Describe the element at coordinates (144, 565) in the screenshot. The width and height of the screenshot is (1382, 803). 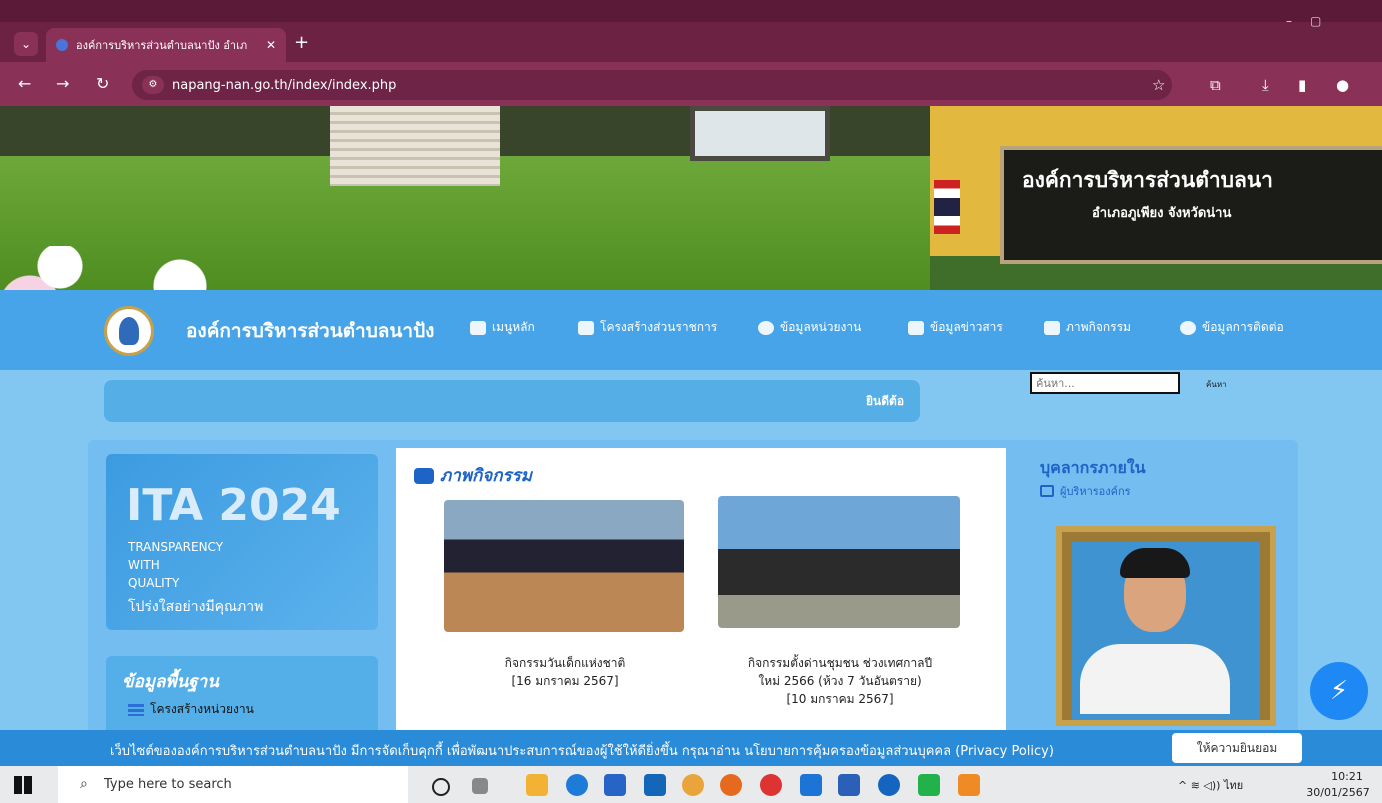
I see `ita-line-2: WITH` at that location.